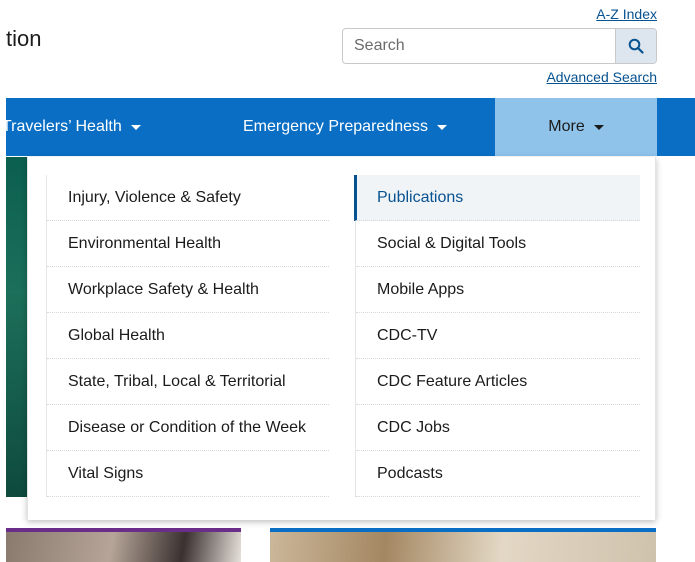  What do you see at coordinates (498, 382) in the screenshot?
I see `menu-item-feature-articles: CDC Feature Articles` at bounding box center [498, 382].